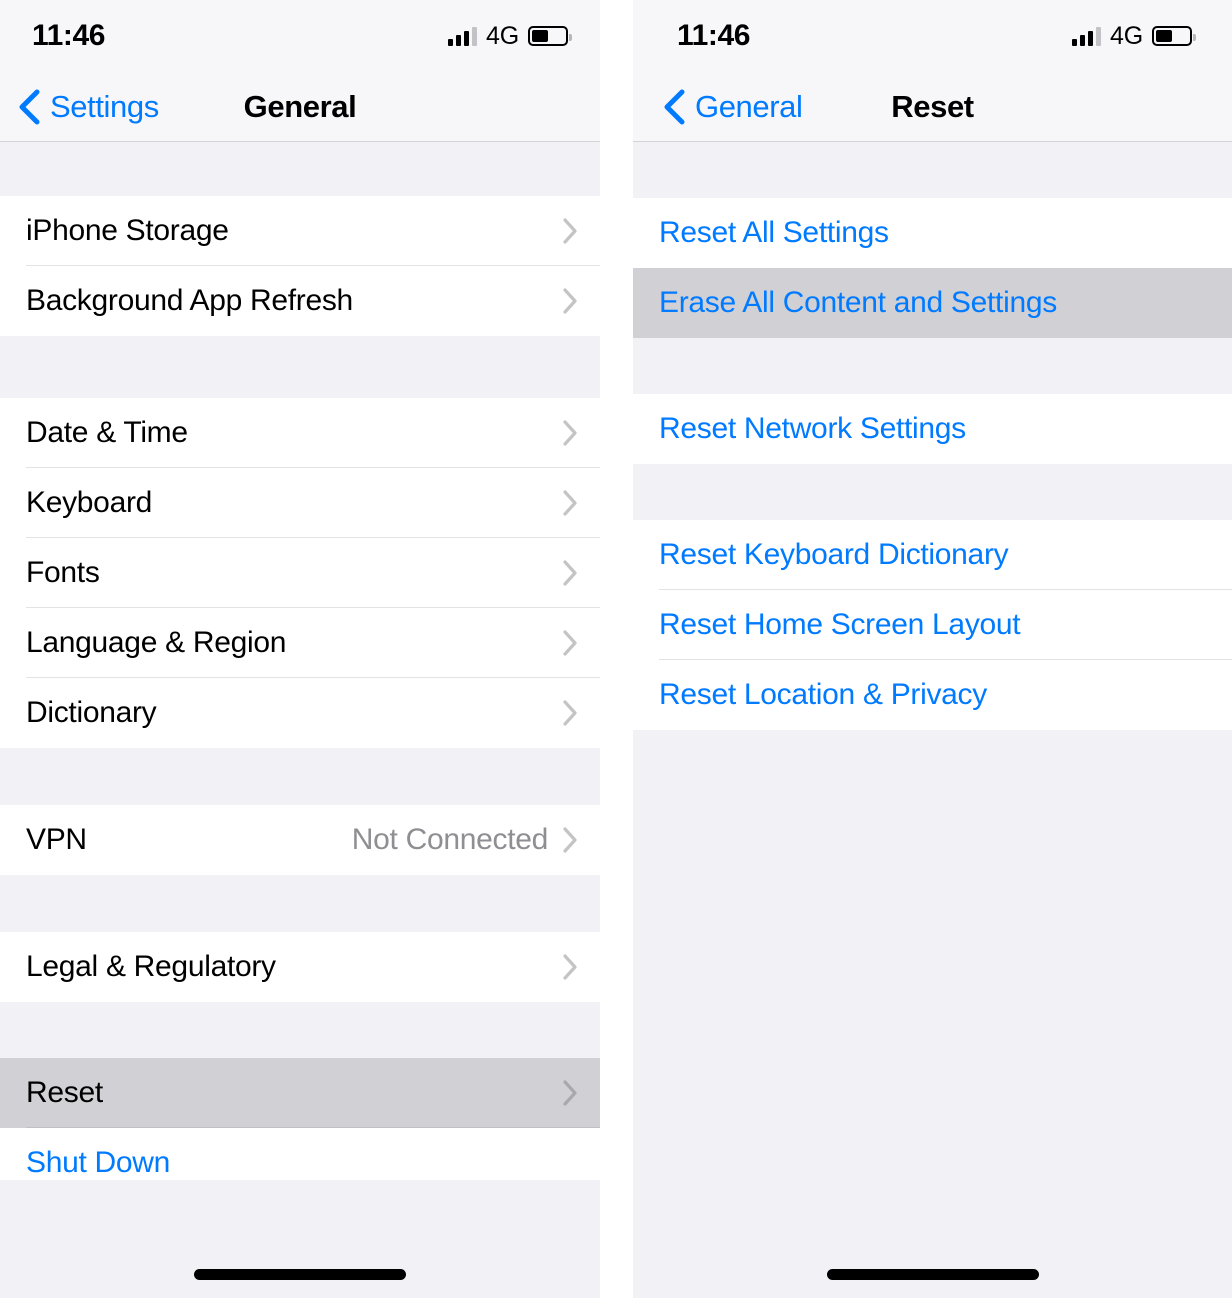 The width and height of the screenshot is (1232, 1298). I want to click on row-label: Date & Time, so click(107, 432).